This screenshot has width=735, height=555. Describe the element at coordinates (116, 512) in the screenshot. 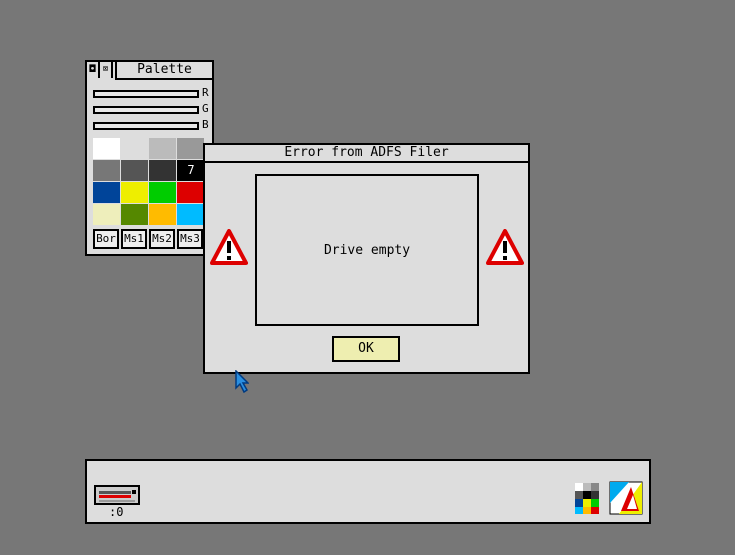

I see `drive-label: :0` at that location.